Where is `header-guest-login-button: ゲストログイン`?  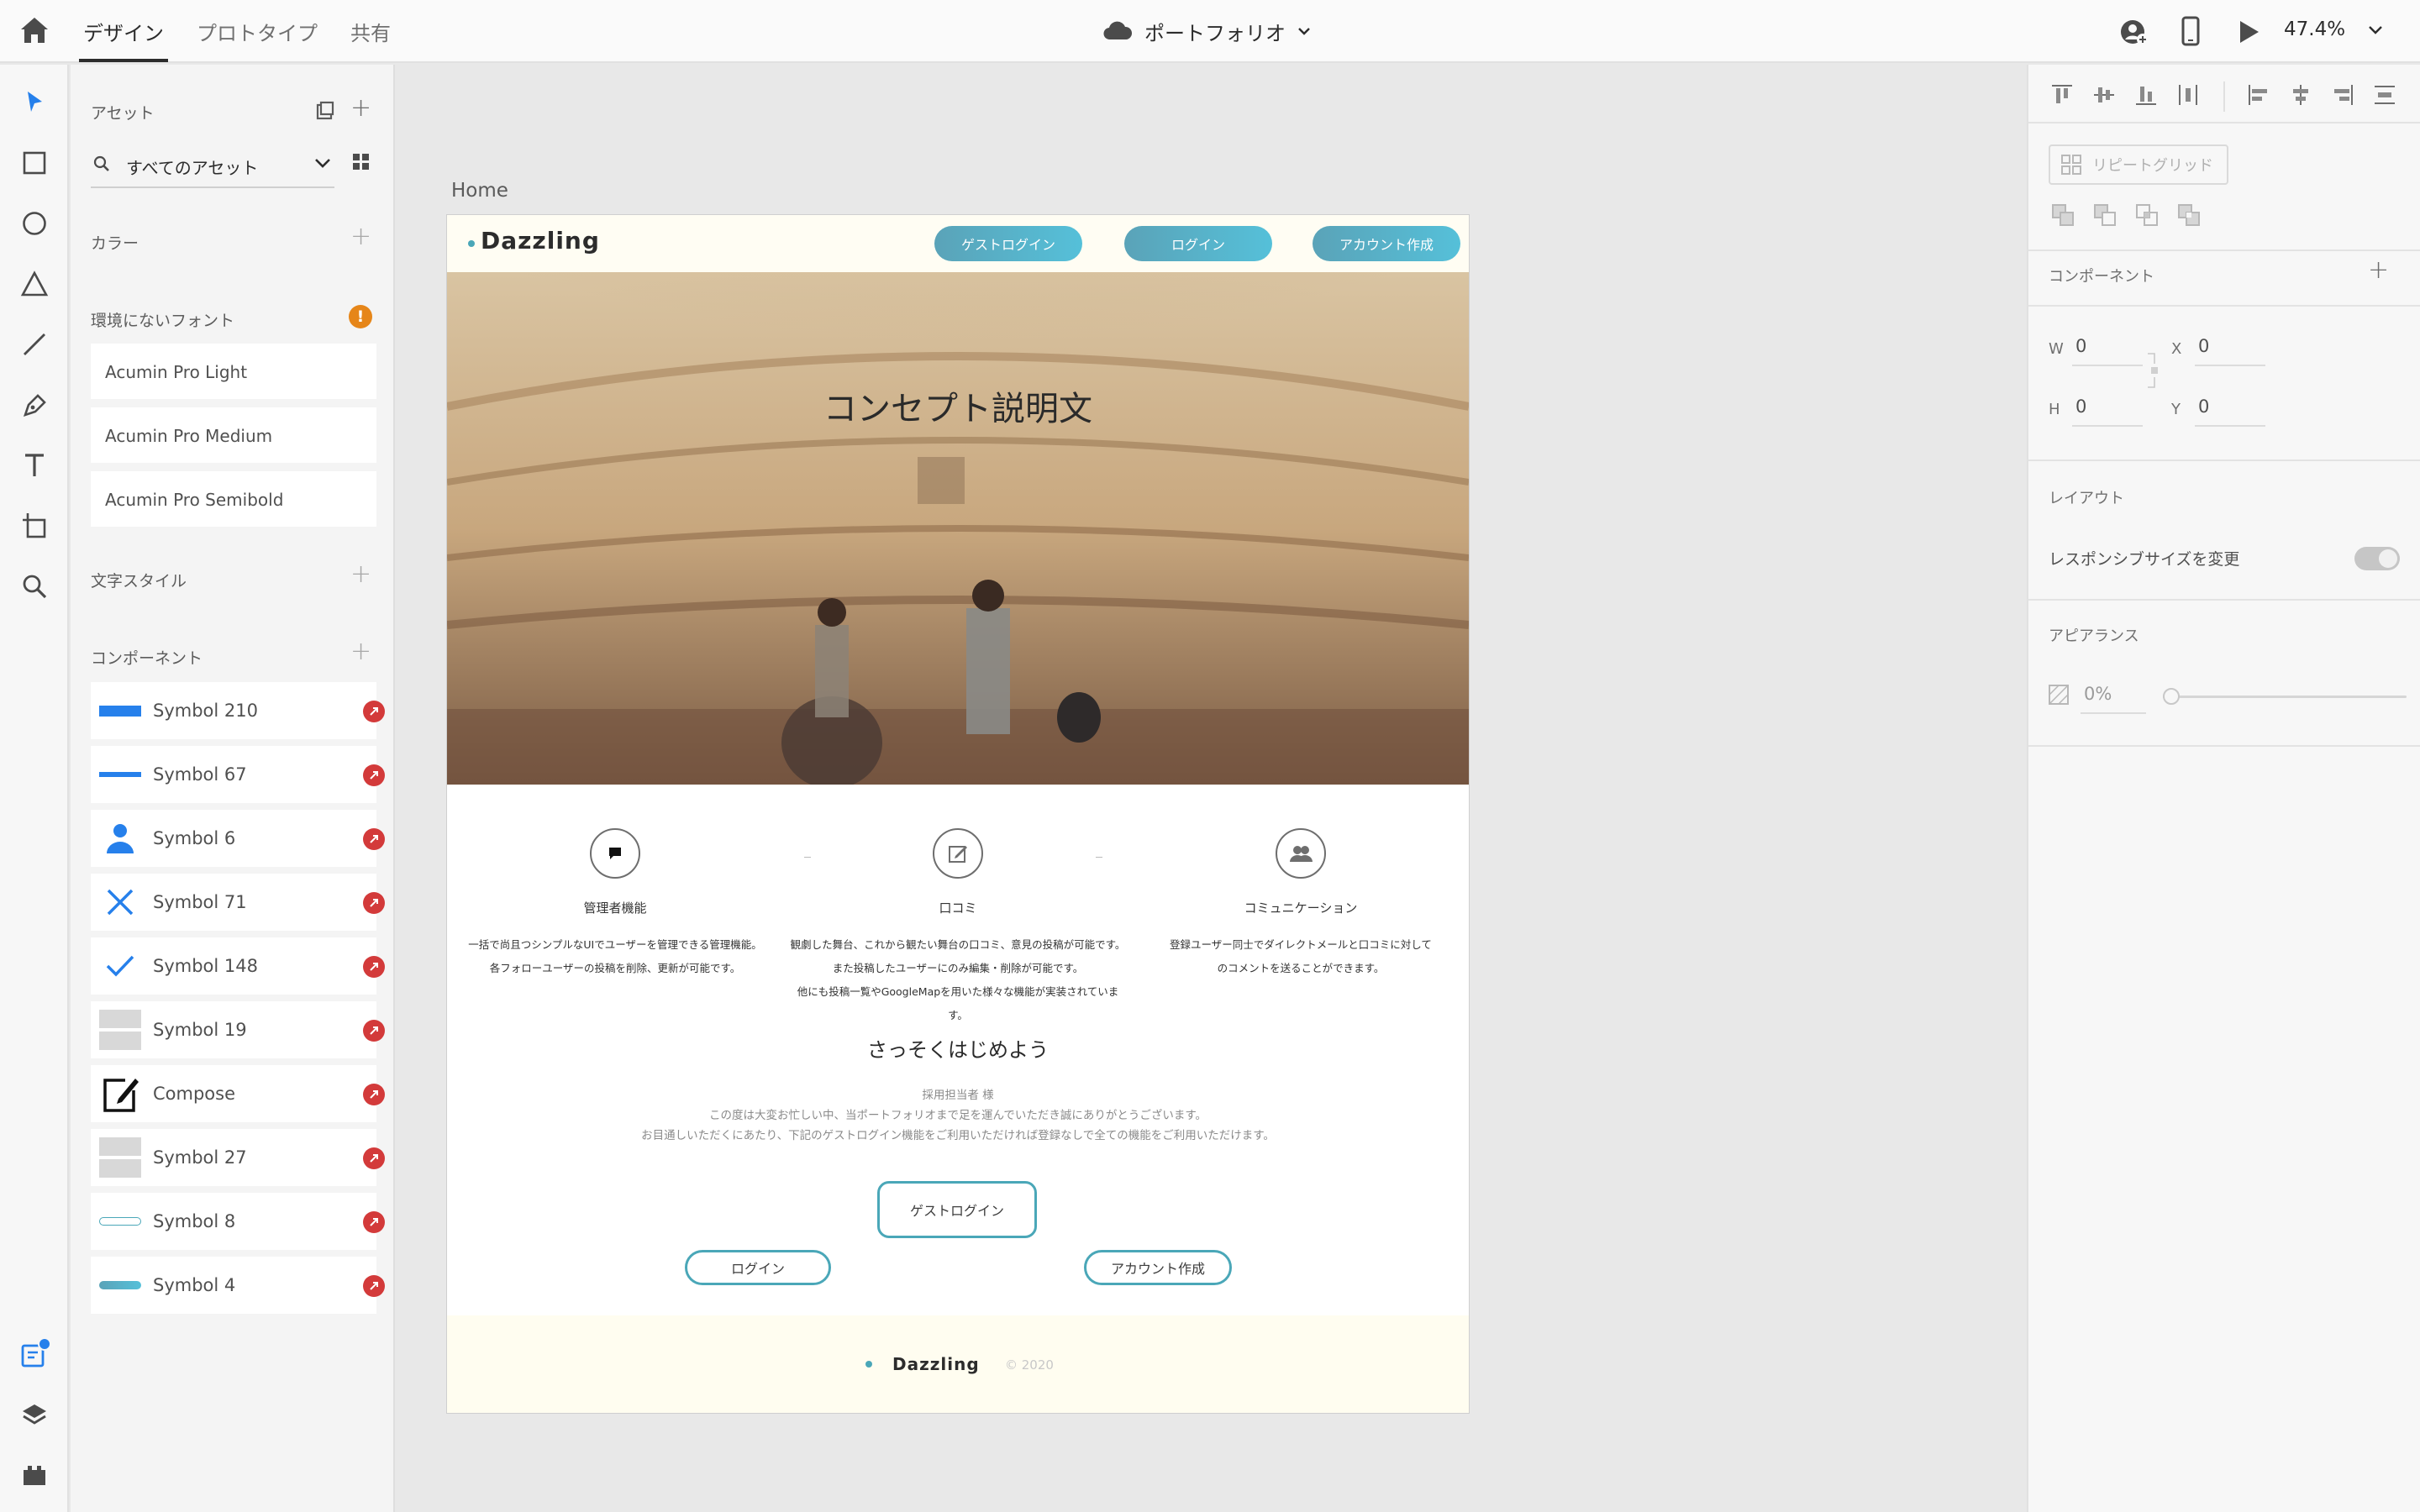
header-guest-login-button: ゲストログイン is located at coordinates (1008, 243).